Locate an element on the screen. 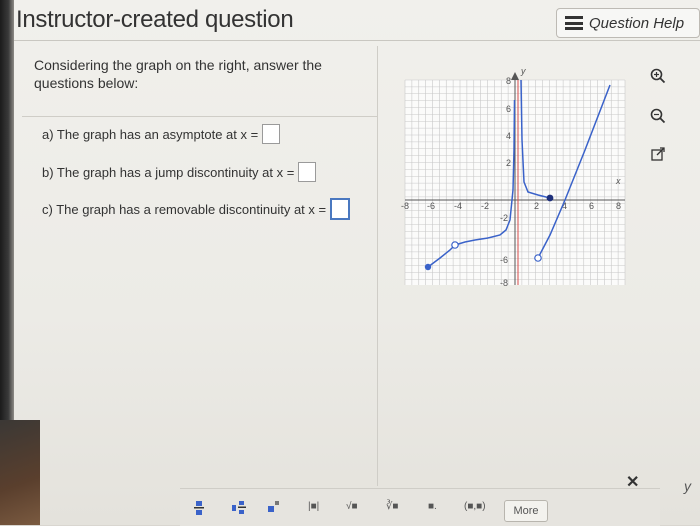 This screenshot has height=526, width=700. mixed-number-icon is located at coordinates (239, 509).